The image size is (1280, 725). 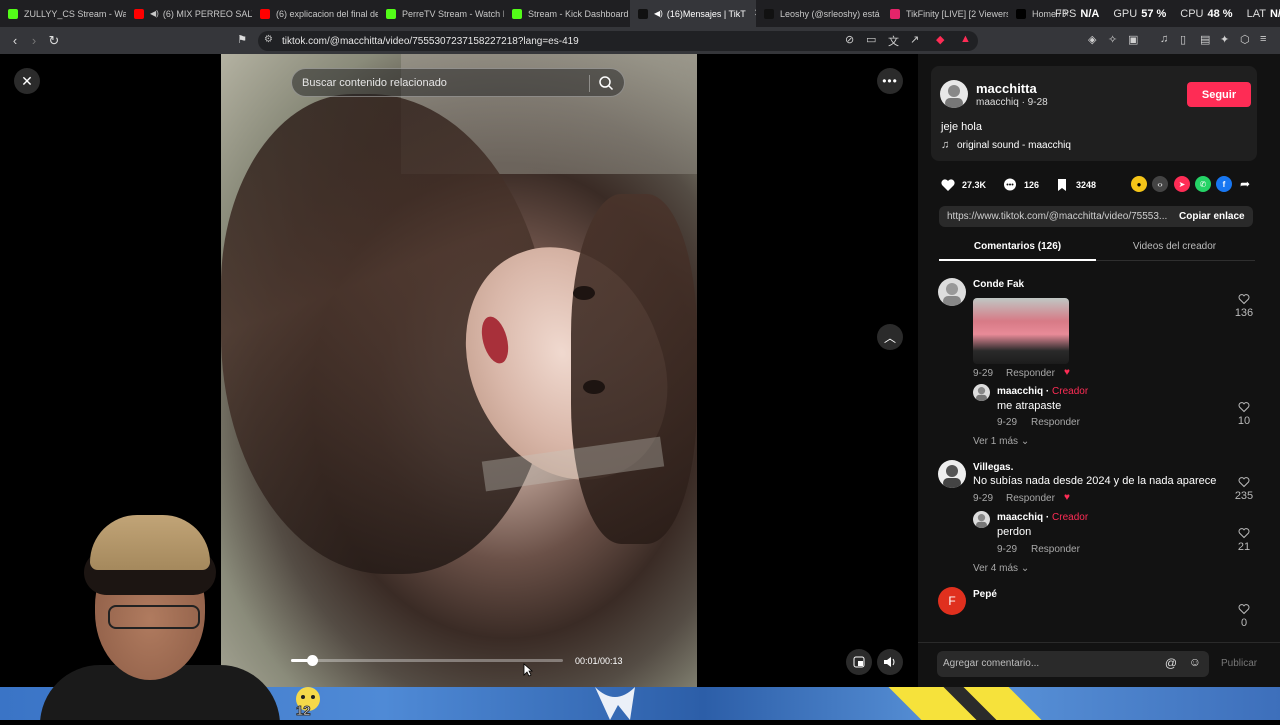 I want to click on tab-creator-videos: Videos del creador, so click(x=1174, y=246).